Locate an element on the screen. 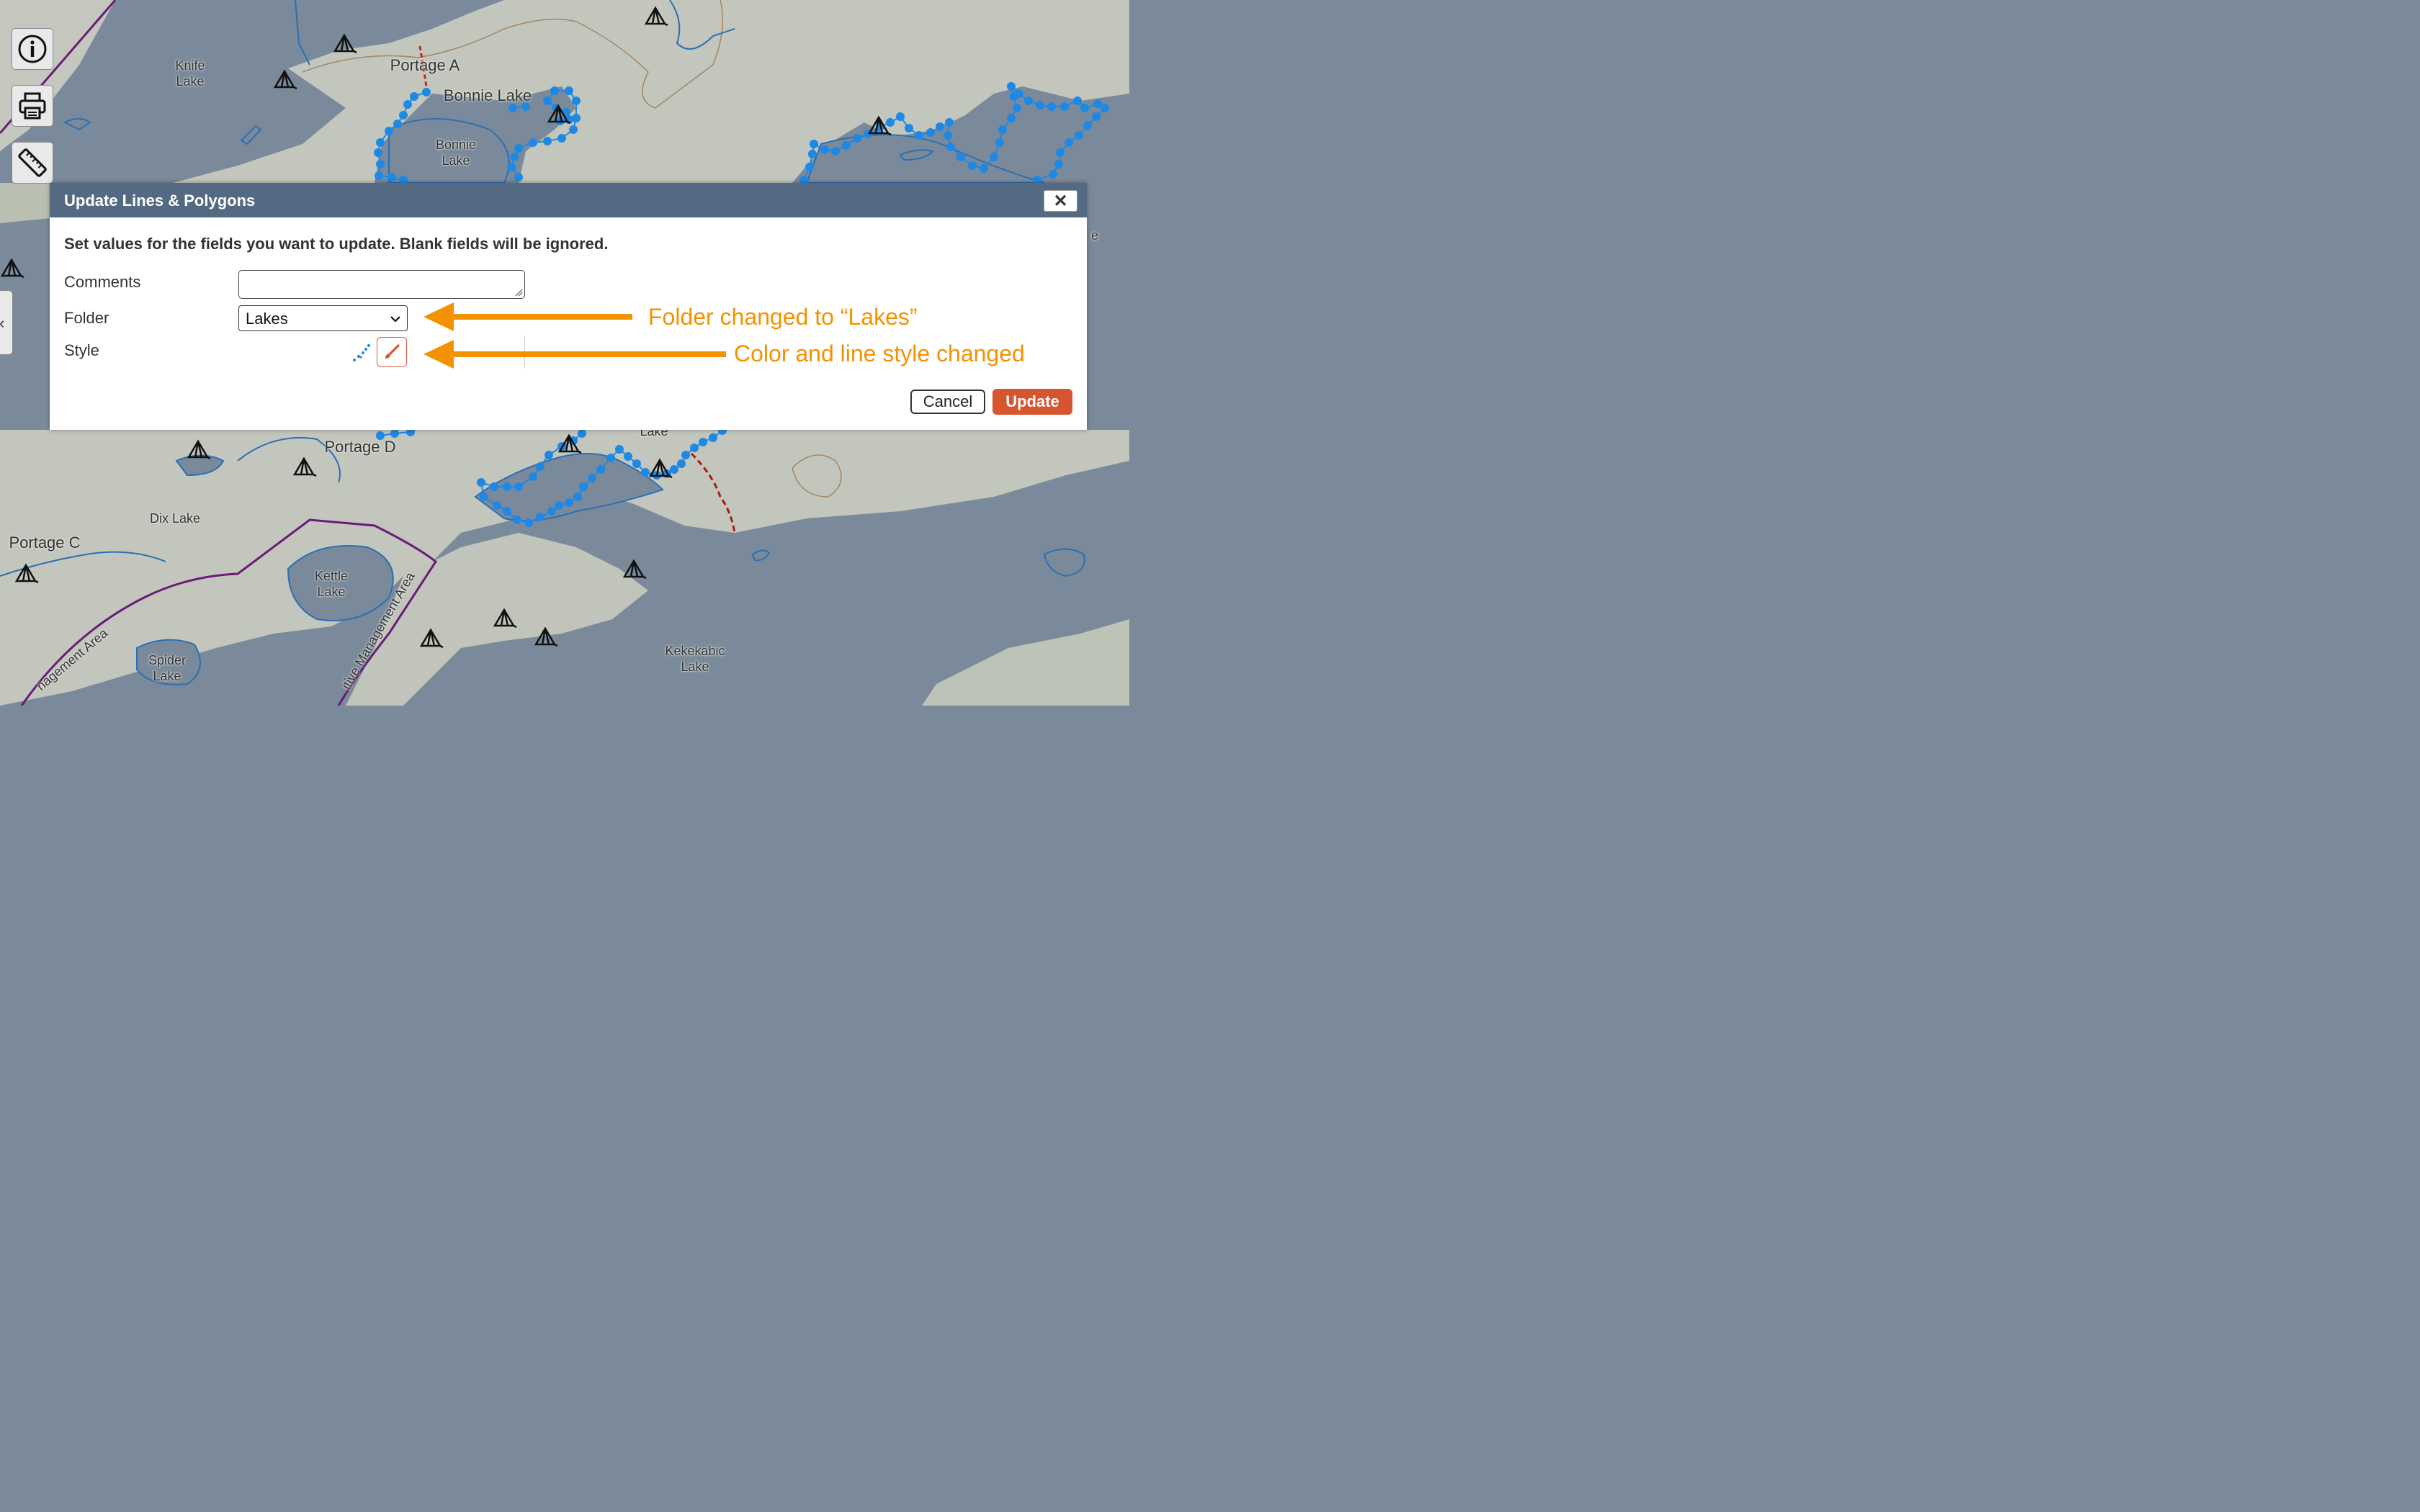 This screenshot has height=1512, width=2420. style-editor-button is located at coordinates (392, 352).